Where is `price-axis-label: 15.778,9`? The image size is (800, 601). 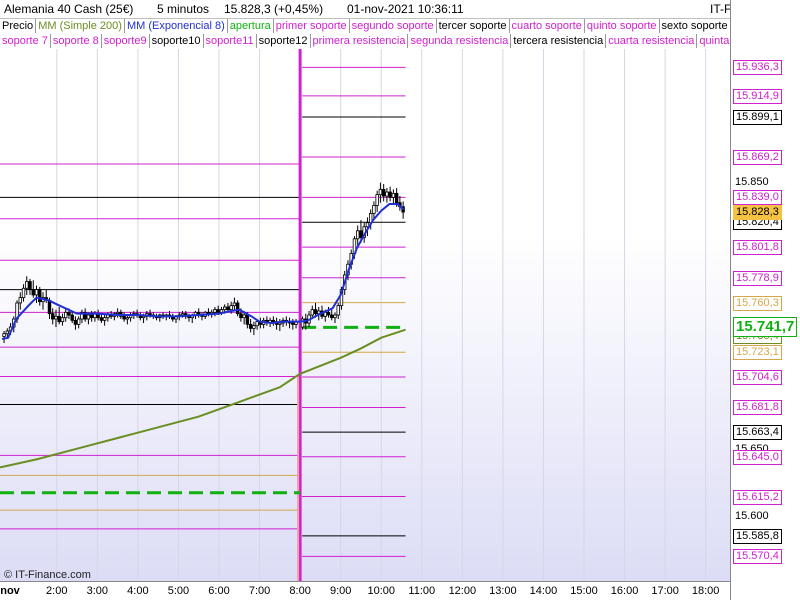
price-axis-label: 15.778,9 is located at coordinates (757, 278).